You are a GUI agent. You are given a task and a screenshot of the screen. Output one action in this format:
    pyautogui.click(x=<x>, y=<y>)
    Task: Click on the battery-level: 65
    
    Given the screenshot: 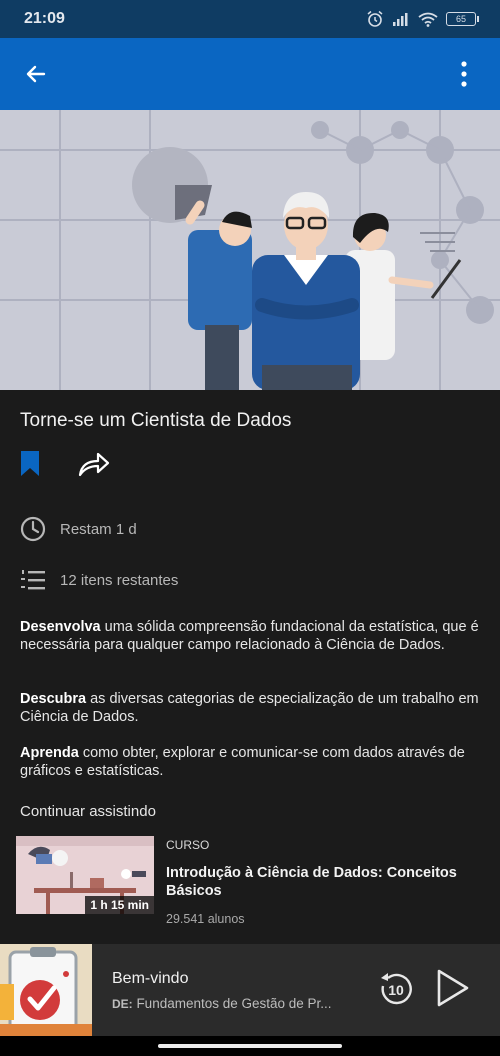 What is the action you would take?
    pyautogui.click(x=460, y=19)
    